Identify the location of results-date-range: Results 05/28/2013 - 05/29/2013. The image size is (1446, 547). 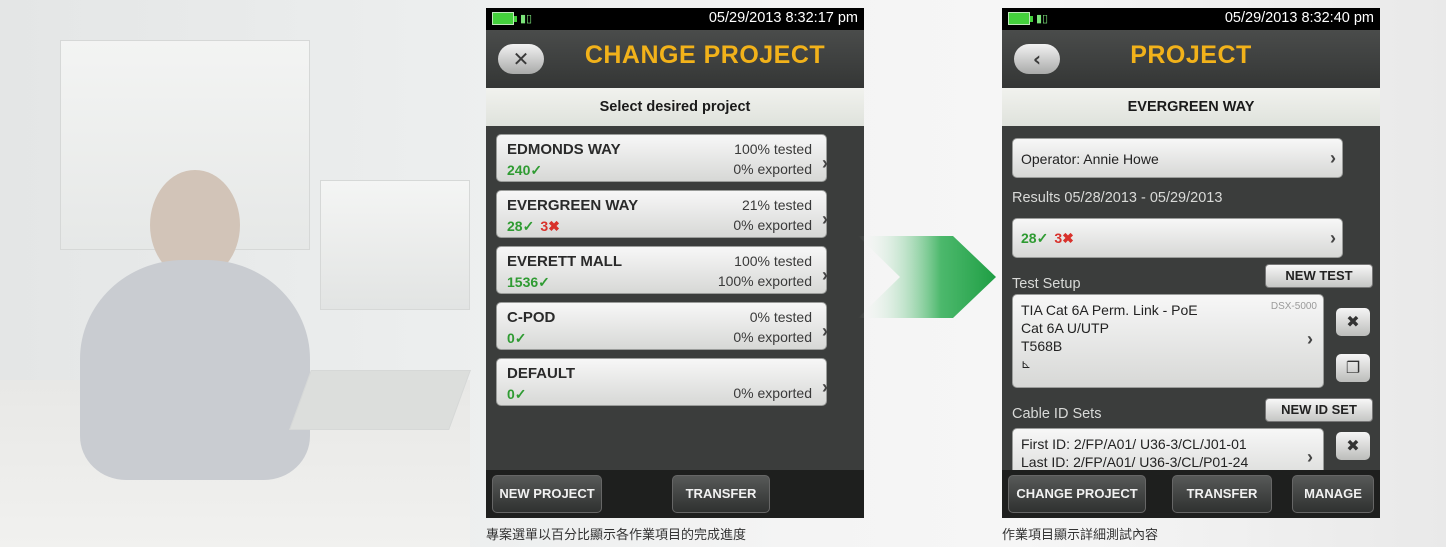
(1117, 198).